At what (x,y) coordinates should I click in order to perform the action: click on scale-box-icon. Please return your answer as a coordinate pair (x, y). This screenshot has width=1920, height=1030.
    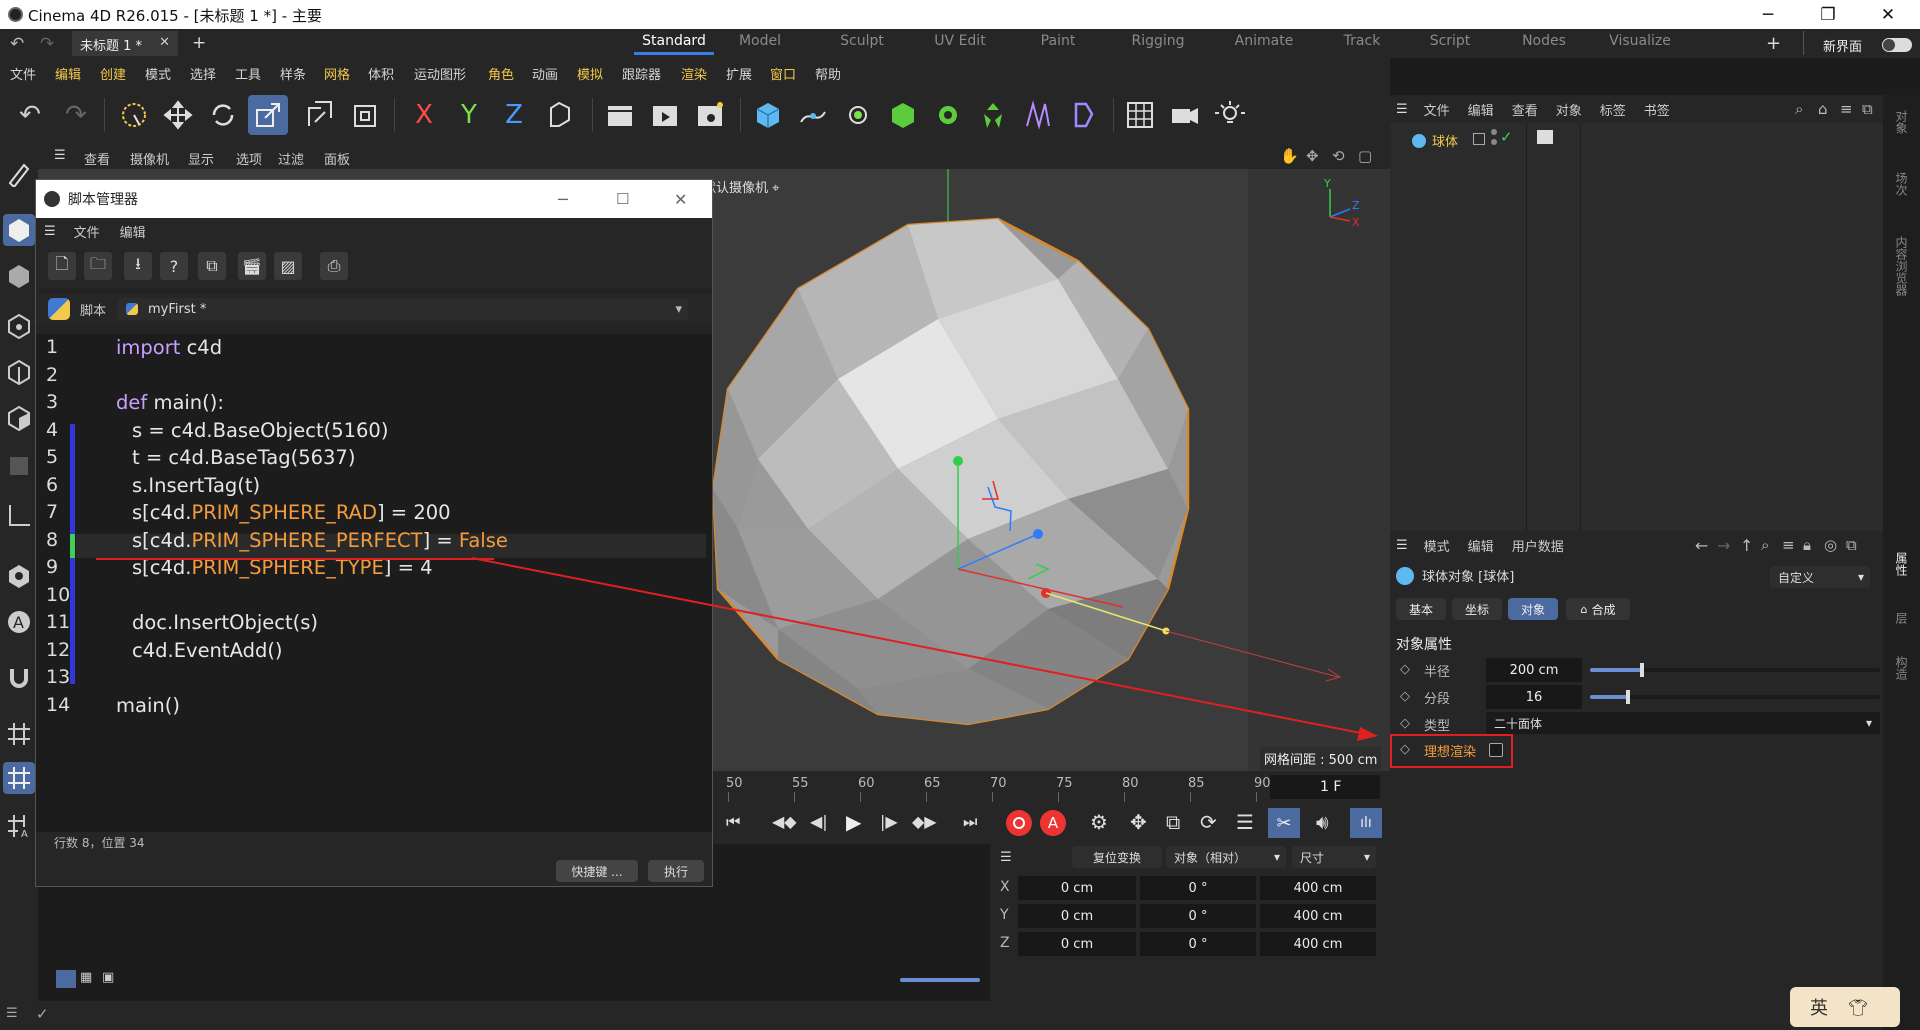
    Looking at the image, I should click on (366, 115).